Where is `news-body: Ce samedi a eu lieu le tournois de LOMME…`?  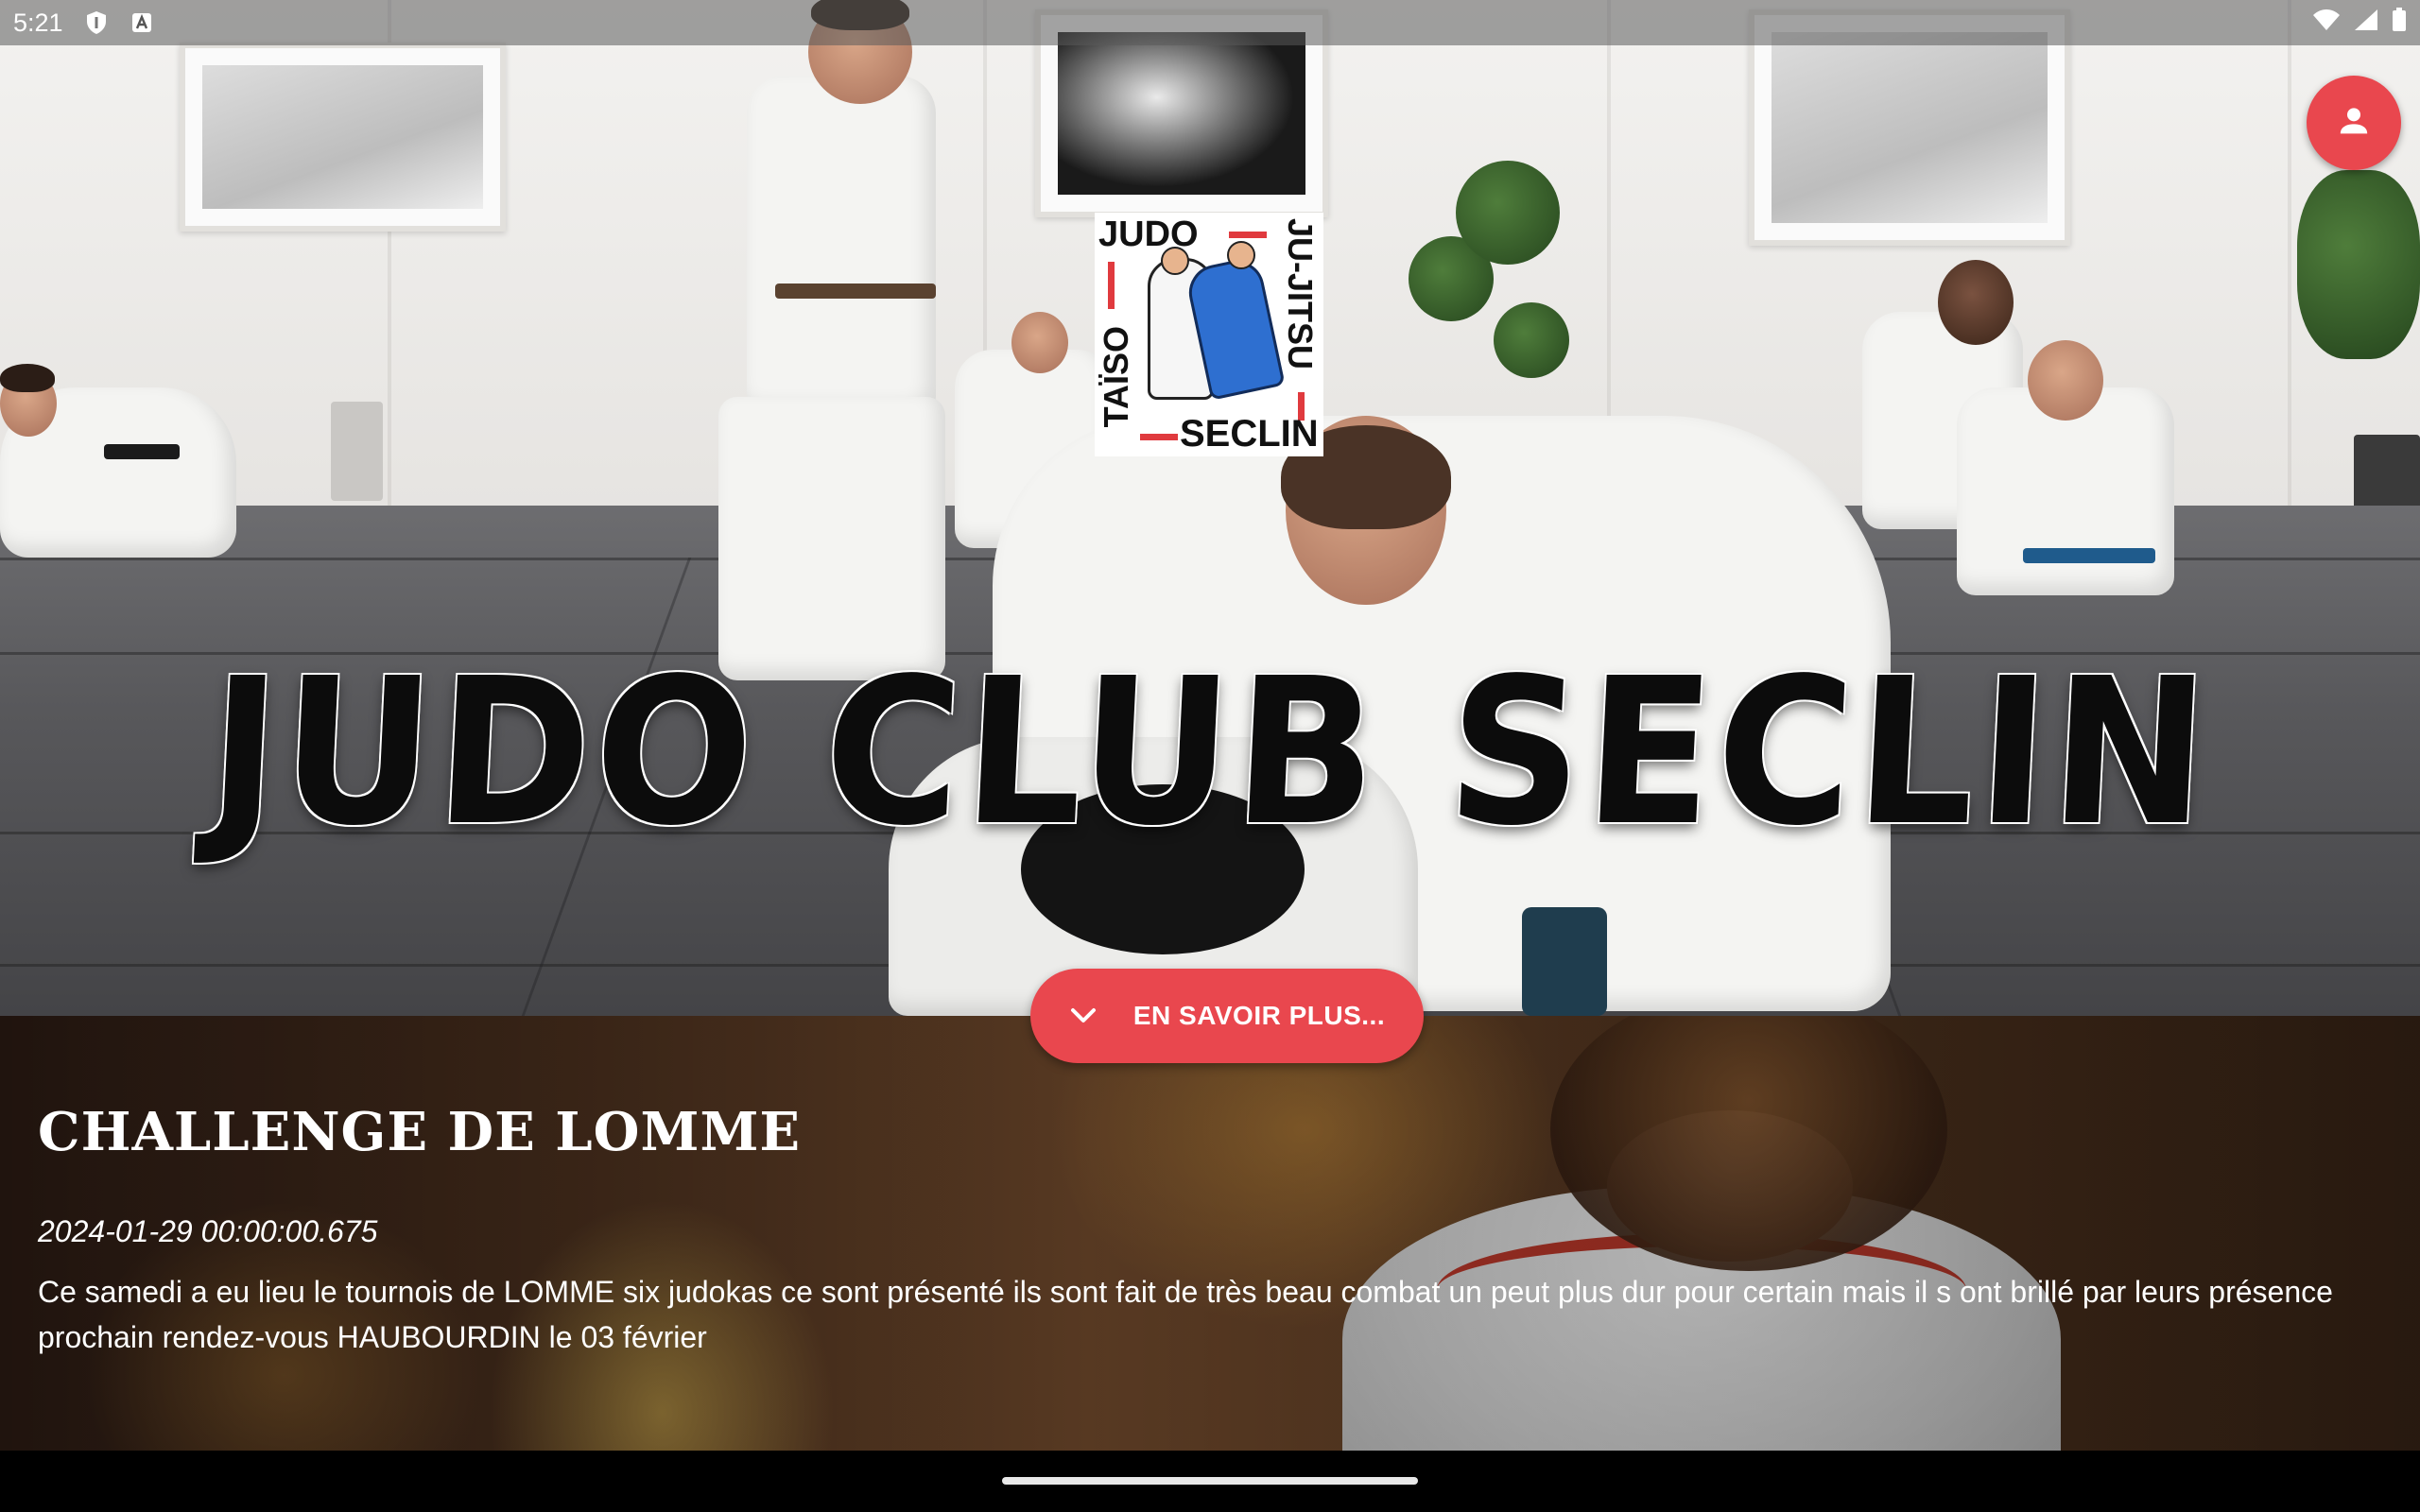
news-body: Ce samedi a eu lieu le tournois de LOMME… is located at coordinates (1185, 1314).